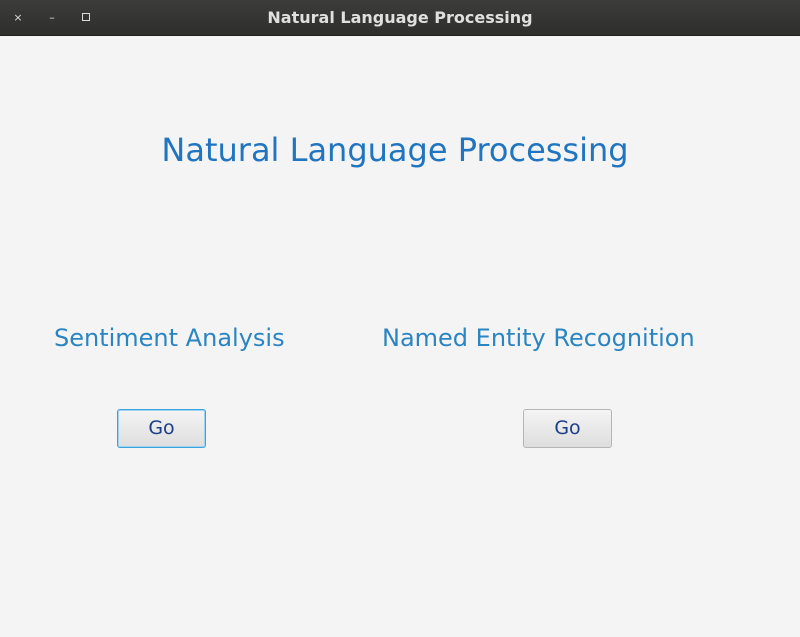 The image size is (800, 637). What do you see at coordinates (169, 338) in the screenshot?
I see `sentiment-analysis-label: Sentiment Analysis` at bounding box center [169, 338].